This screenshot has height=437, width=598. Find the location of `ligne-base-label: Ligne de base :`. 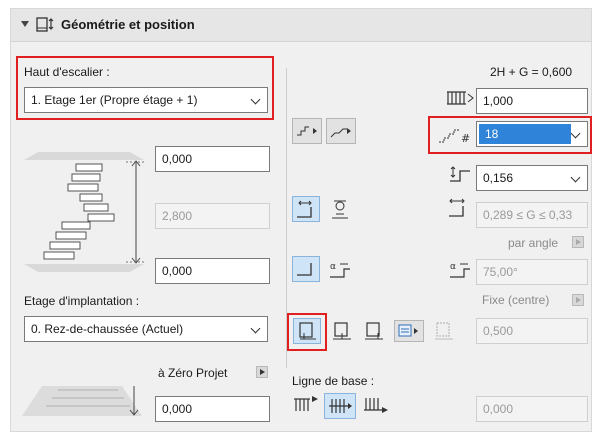

ligne-base-label: Ligne de base : is located at coordinates (333, 381).